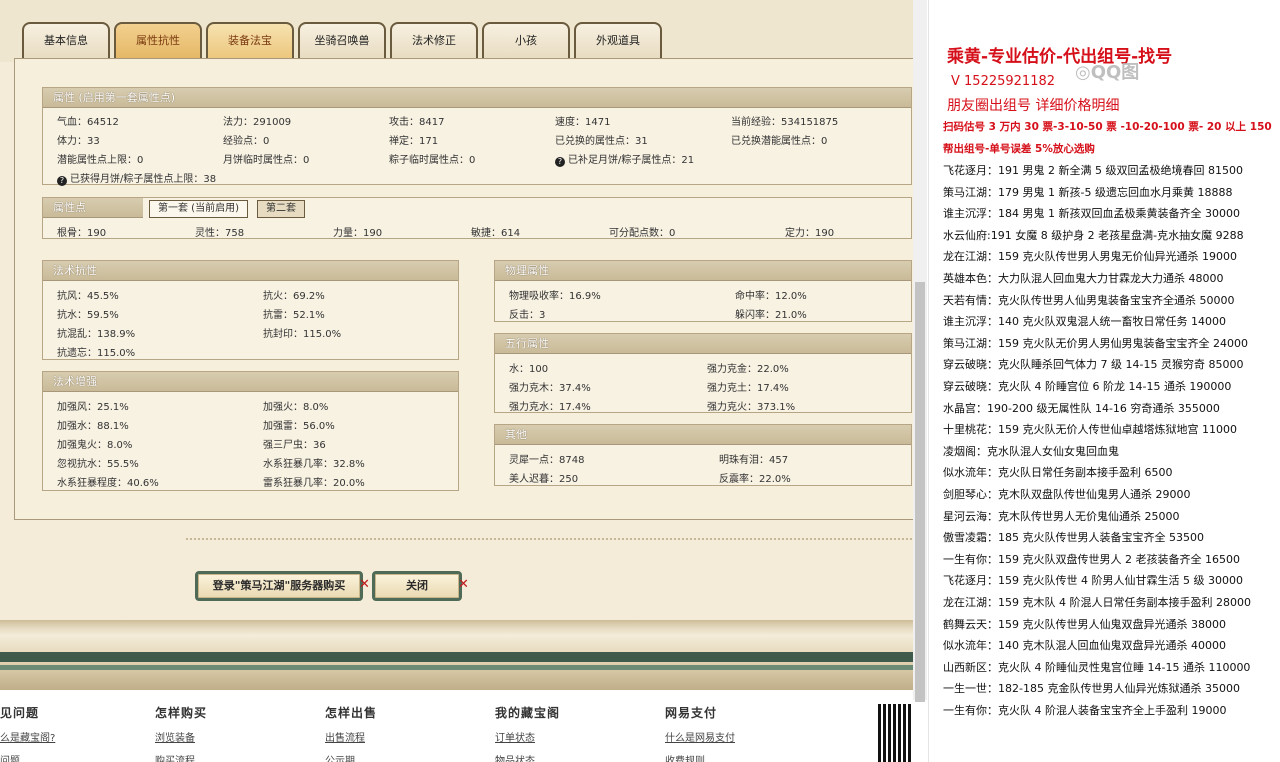  I want to click on attr-supplemented: ? 已补足月饼/粽子属性点：21, so click(624, 159).